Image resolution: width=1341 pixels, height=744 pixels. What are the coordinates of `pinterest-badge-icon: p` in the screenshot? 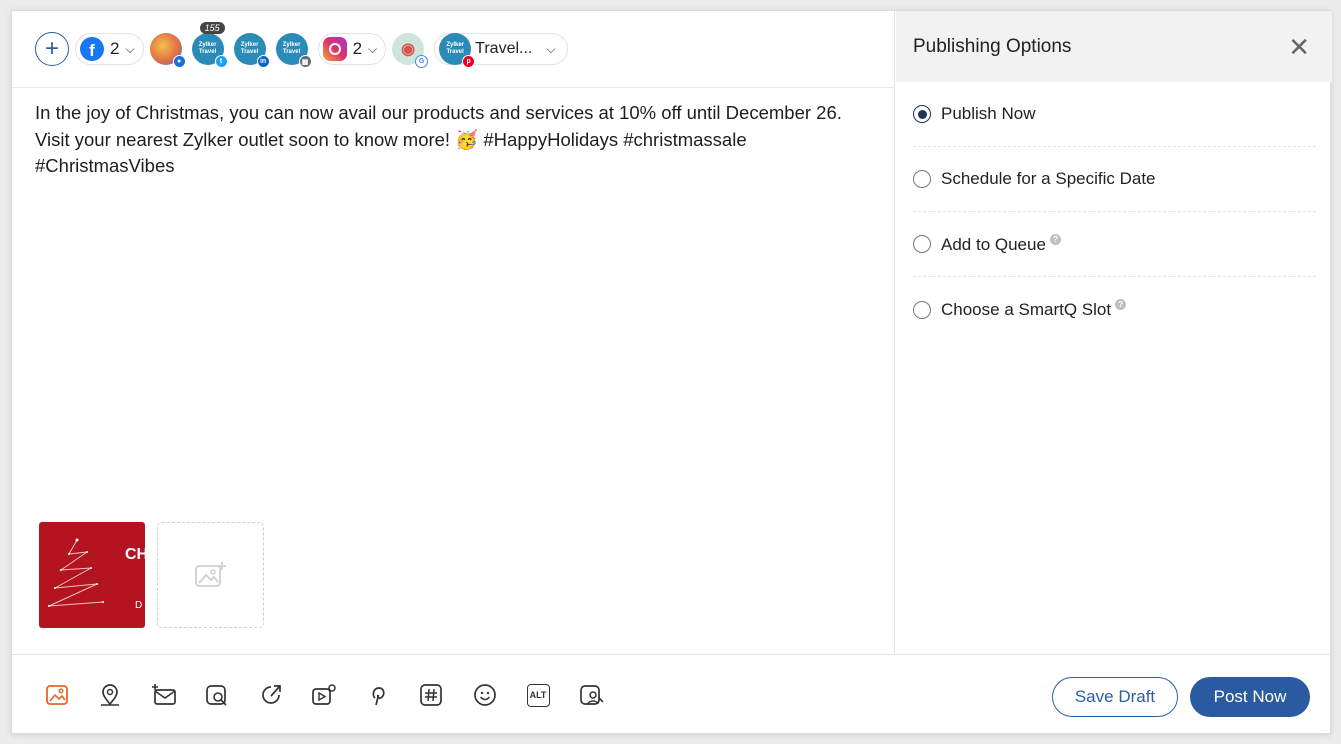 It's located at (469, 61).